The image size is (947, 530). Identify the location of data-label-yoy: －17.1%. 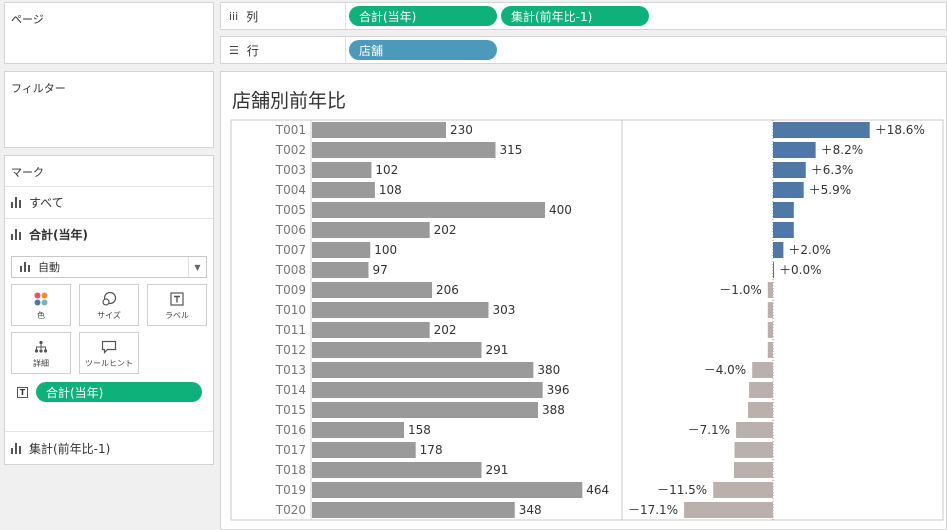
(653, 510).